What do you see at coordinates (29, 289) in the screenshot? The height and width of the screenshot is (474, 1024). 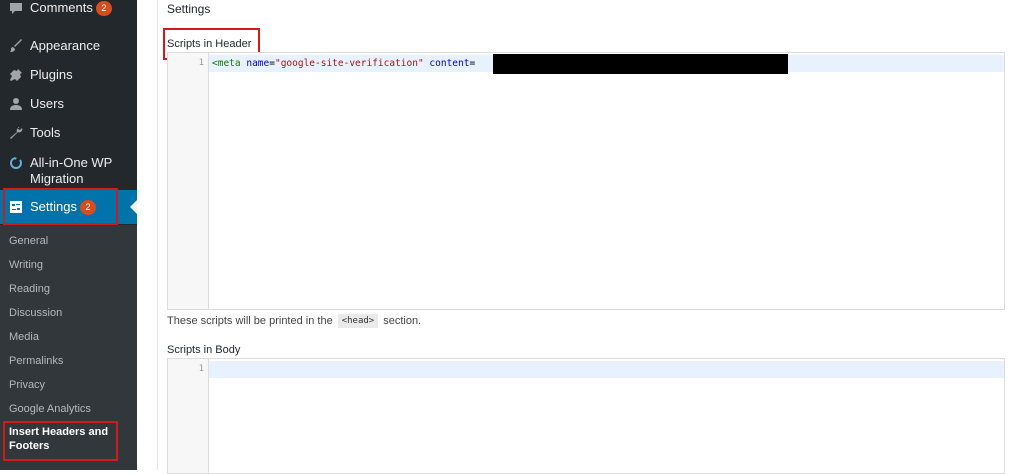 I see `submenu-item-reading: Reading` at bounding box center [29, 289].